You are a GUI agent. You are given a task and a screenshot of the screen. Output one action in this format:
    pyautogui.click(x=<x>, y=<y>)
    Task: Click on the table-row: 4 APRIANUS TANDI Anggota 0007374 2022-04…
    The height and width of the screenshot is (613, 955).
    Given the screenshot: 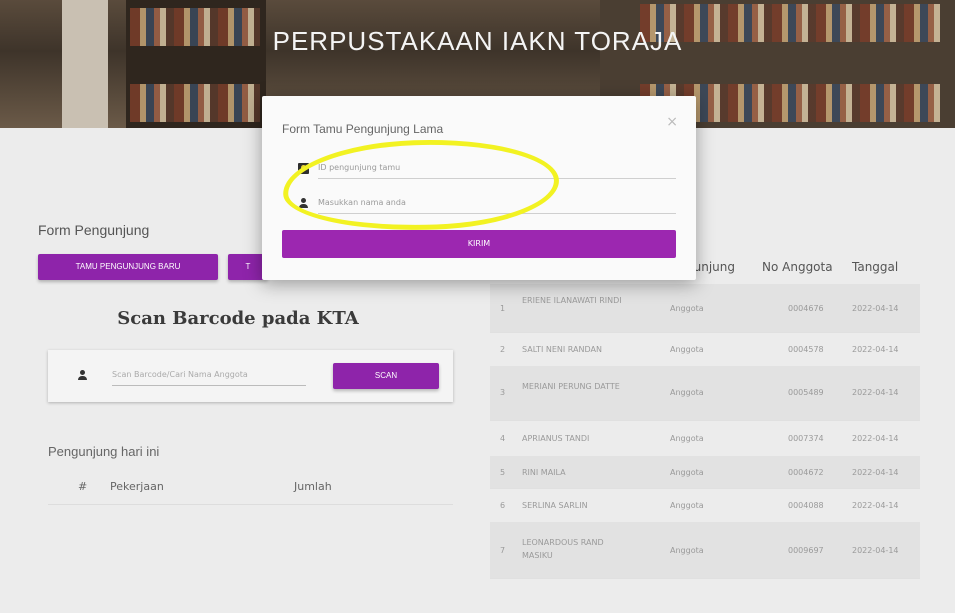 What is the action you would take?
    pyautogui.click(x=705, y=438)
    